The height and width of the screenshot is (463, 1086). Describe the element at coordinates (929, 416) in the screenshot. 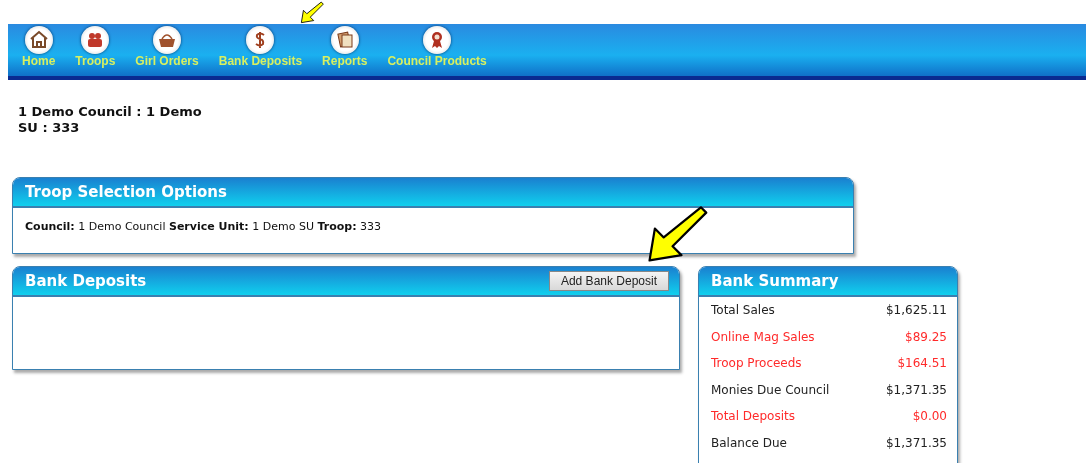

I see `summary-amount: $0.00` at that location.